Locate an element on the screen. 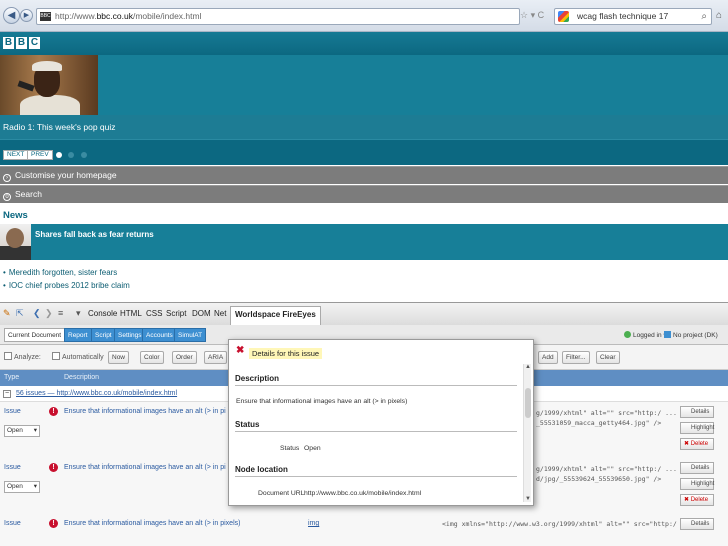  status-value: Open is located at coordinates (312, 448).